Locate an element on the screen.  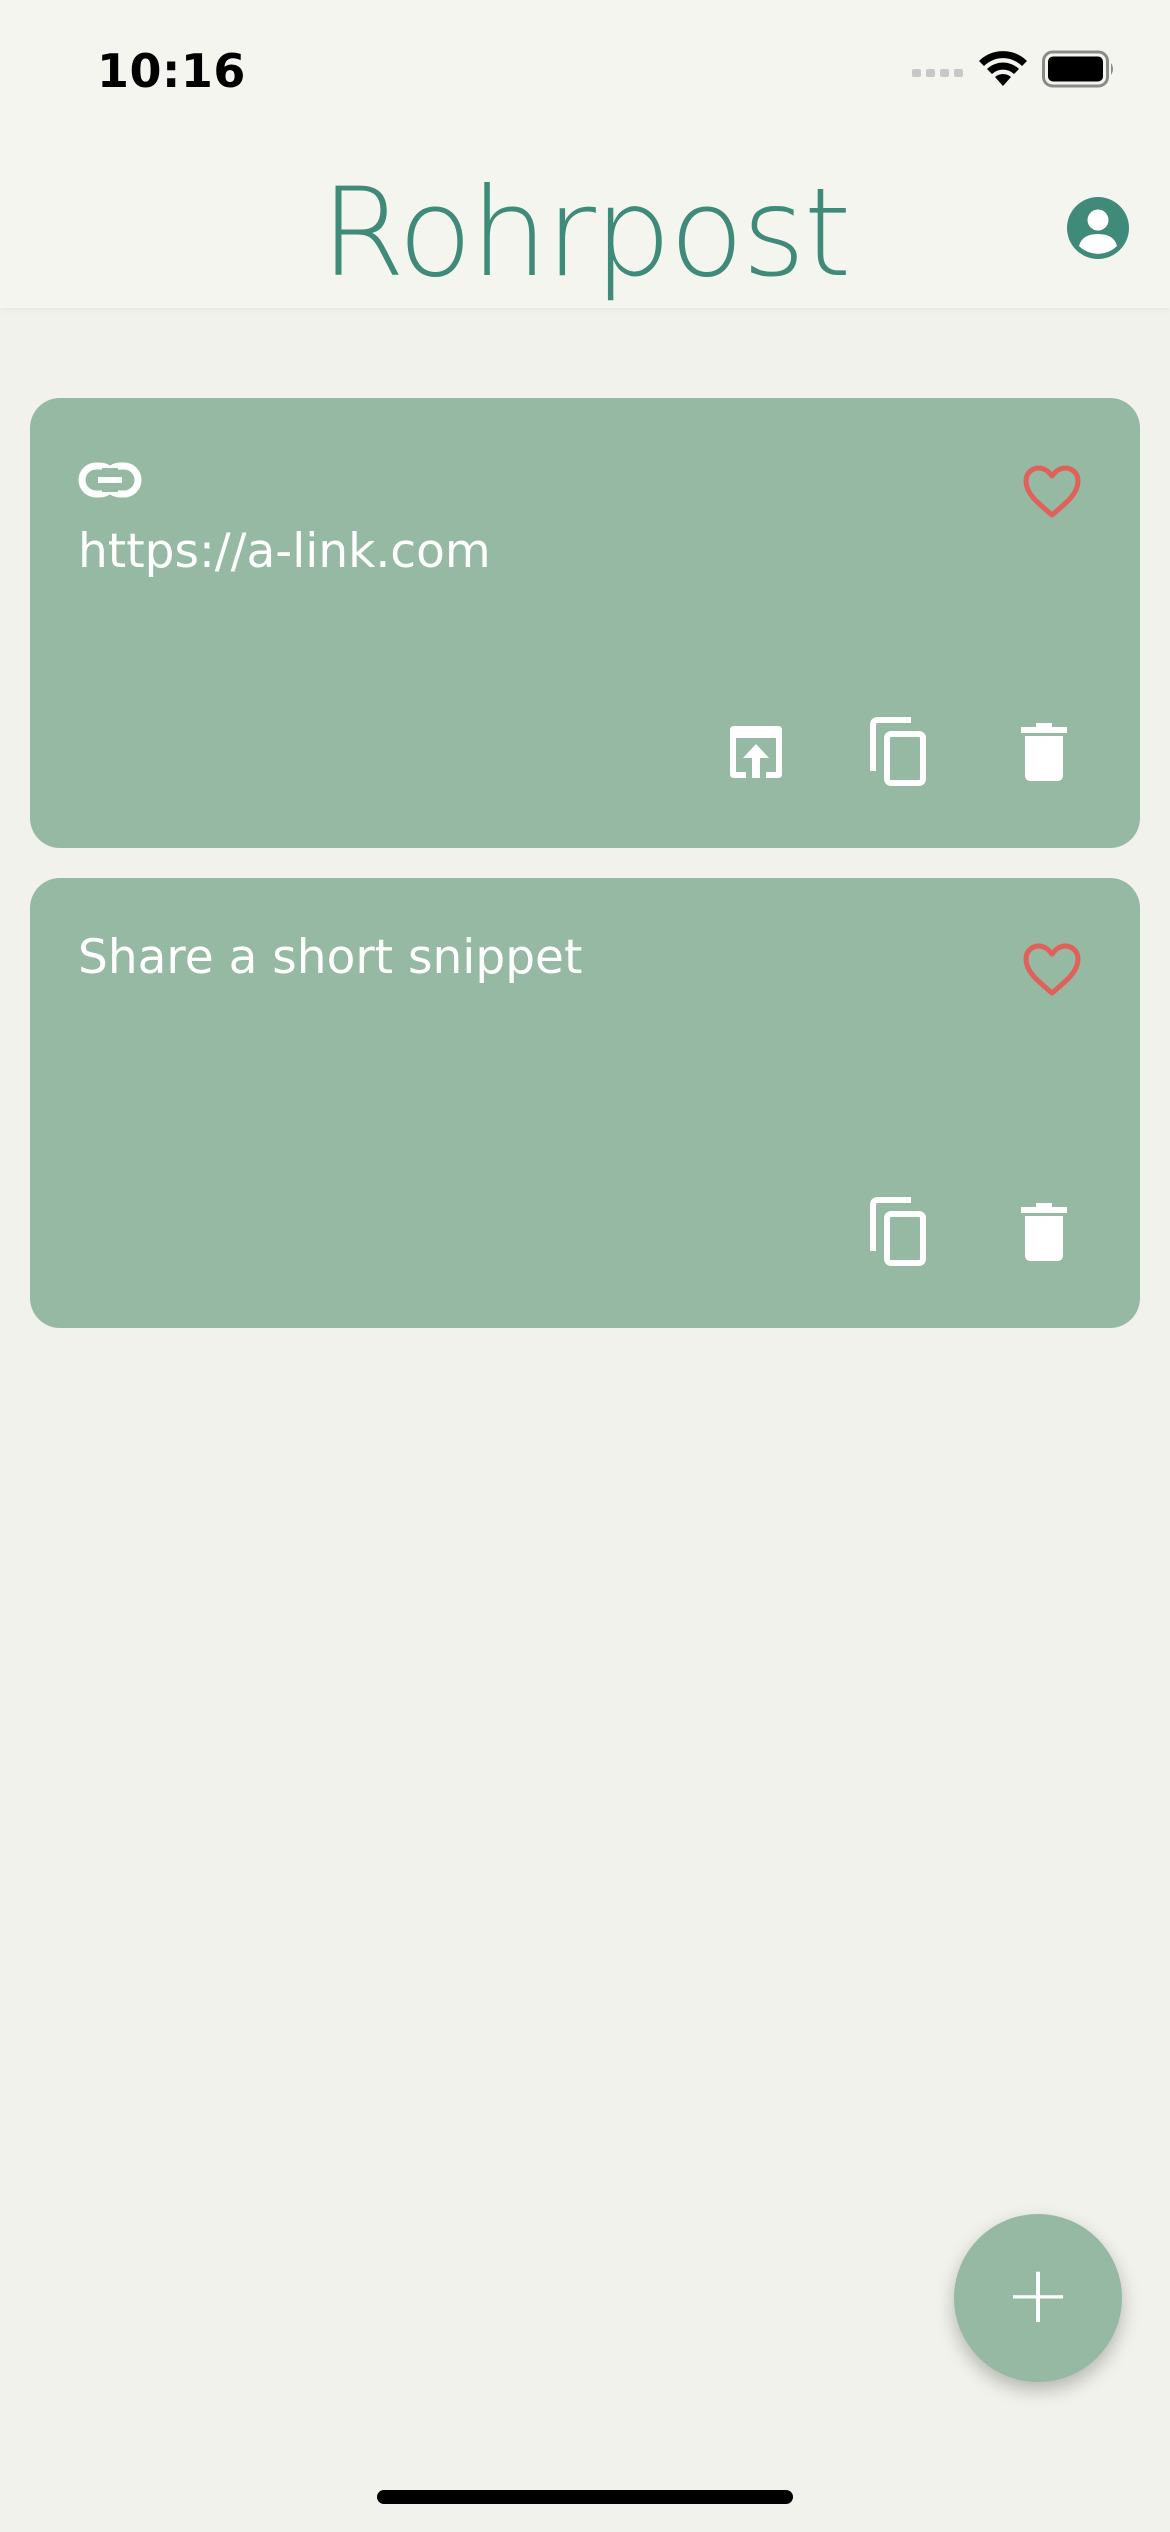
add-snippet-button: + is located at coordinates (1038, 2298).